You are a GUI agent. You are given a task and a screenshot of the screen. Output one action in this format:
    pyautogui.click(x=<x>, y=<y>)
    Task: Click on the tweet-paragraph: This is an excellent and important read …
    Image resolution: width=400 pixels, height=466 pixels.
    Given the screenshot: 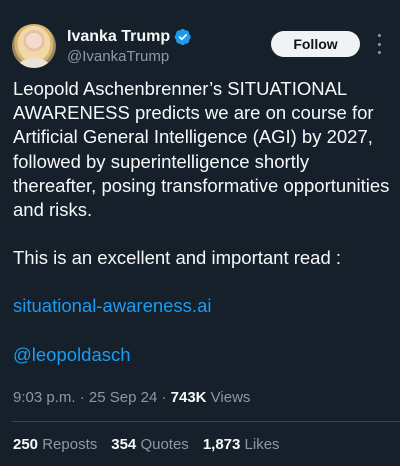 What is the action you would take?
    pyautogui.click(x=177, y=258)
    